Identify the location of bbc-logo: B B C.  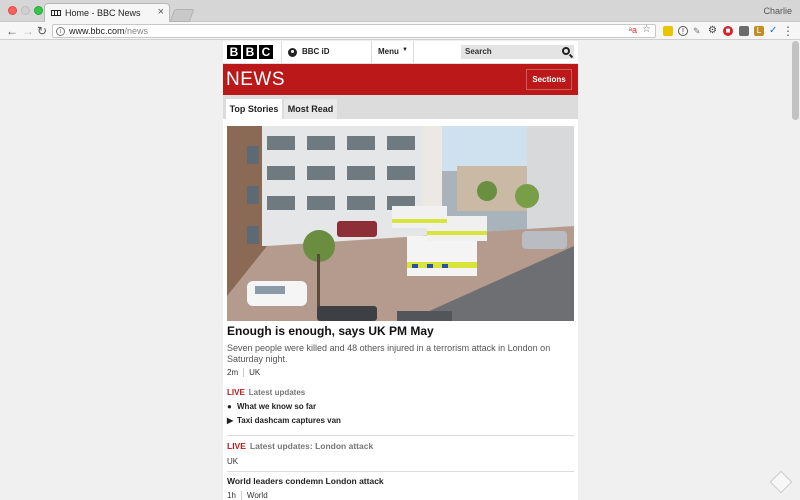
(250, 52).